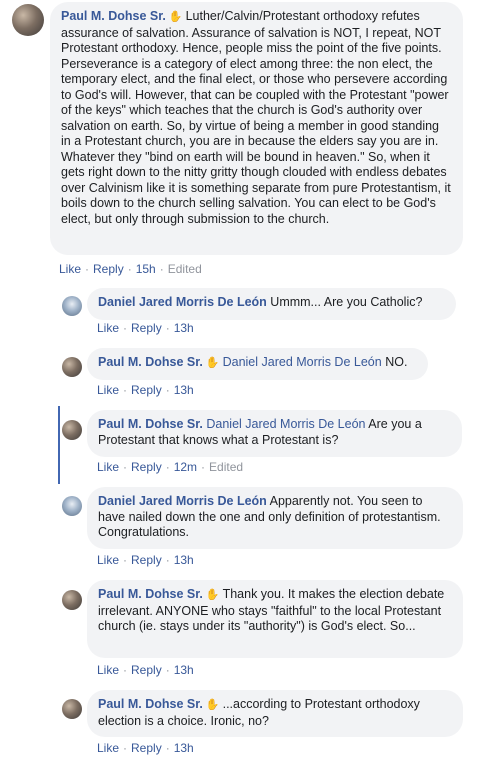  What do you see at coordinates (146, 269) in the screenshot?
I see `timestamp: 15h` at bounding box center [146, 269].